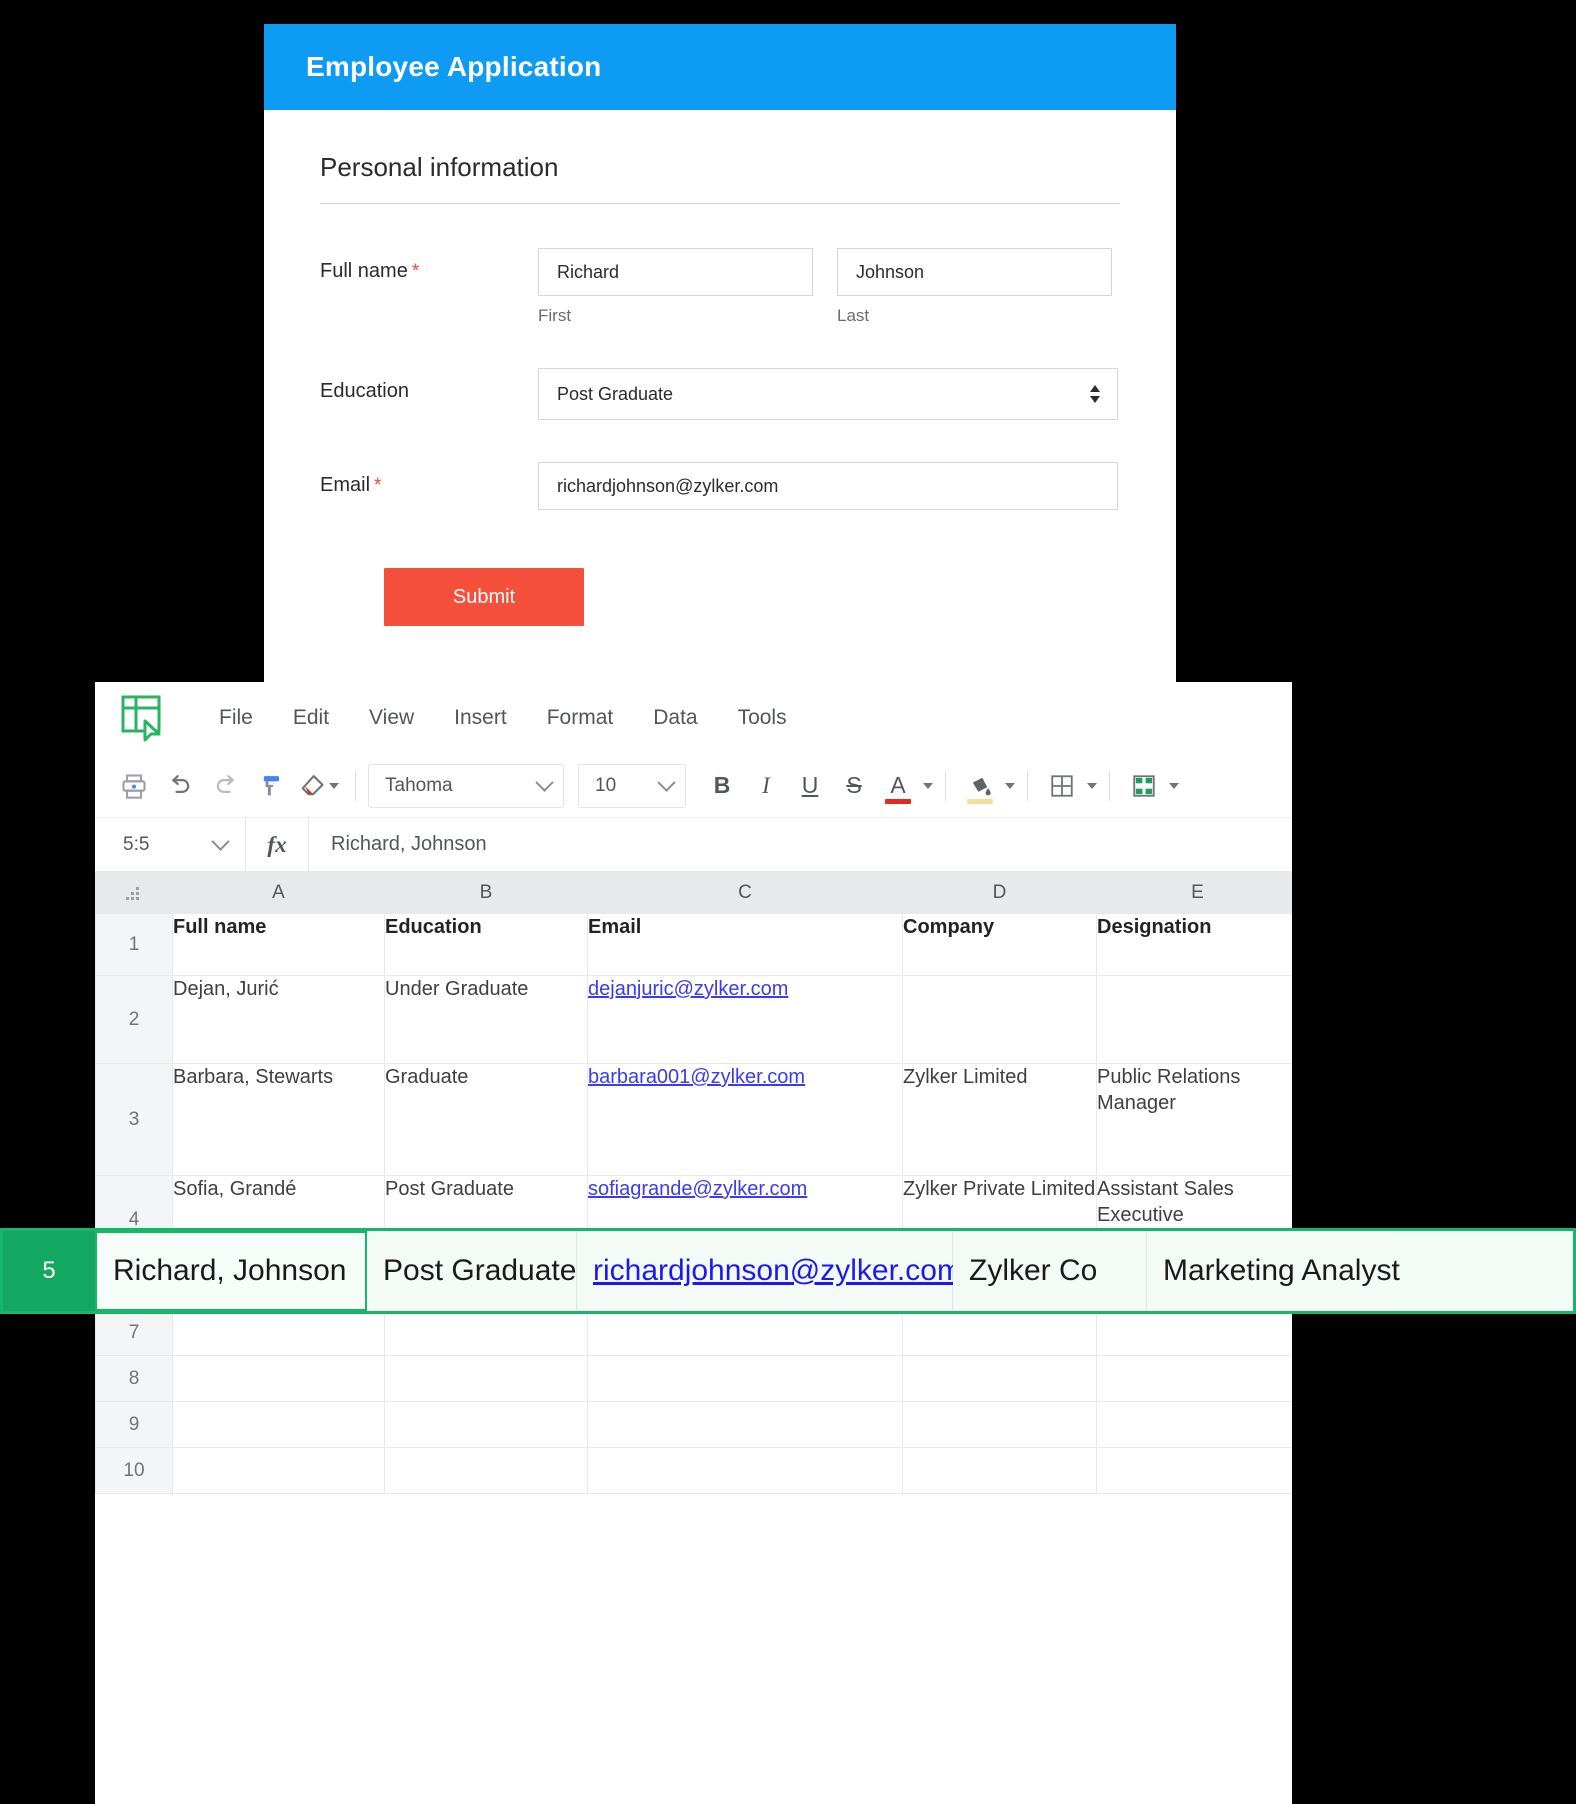  I want to click on row-header-8: 8, so click(134, 1378).